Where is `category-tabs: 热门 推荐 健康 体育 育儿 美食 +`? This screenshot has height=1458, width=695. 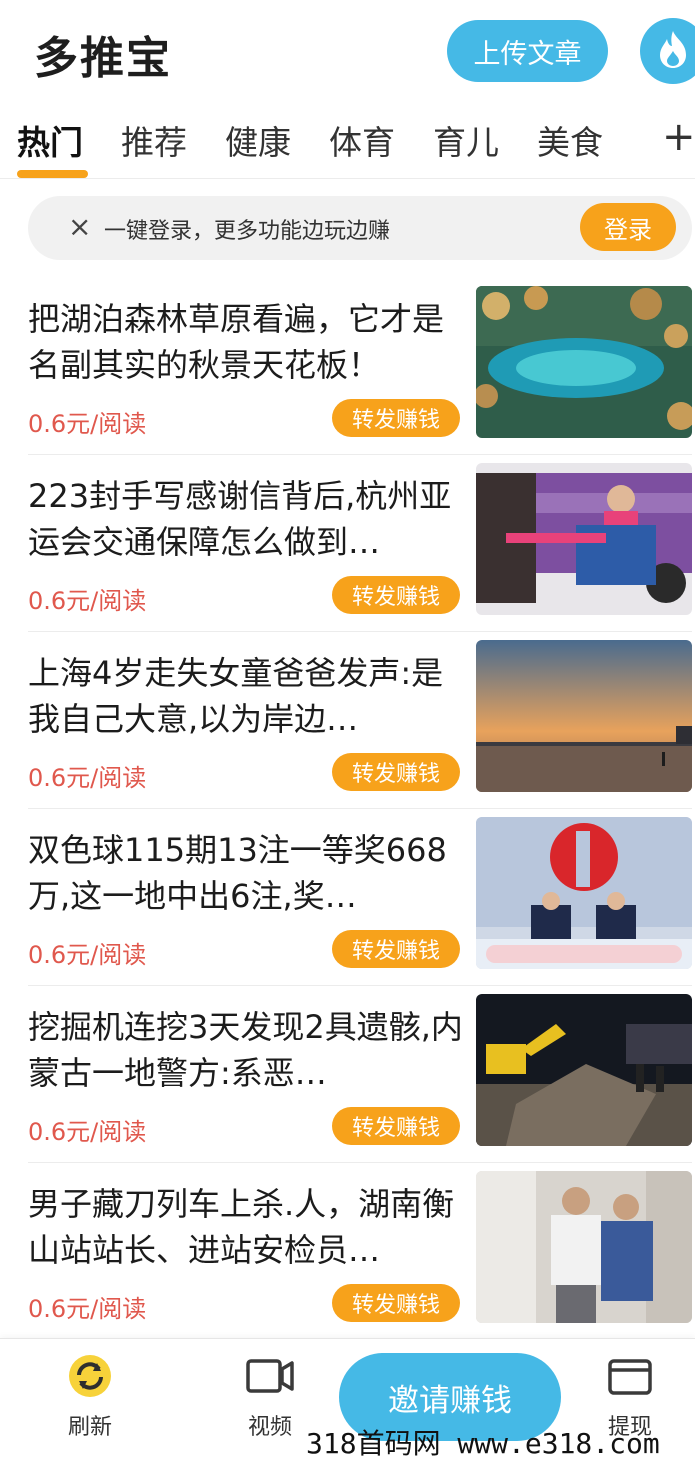
category-tabs: 热门 推荐 健康 体育 育儿 美食 + is located at coordinates (347, 145).